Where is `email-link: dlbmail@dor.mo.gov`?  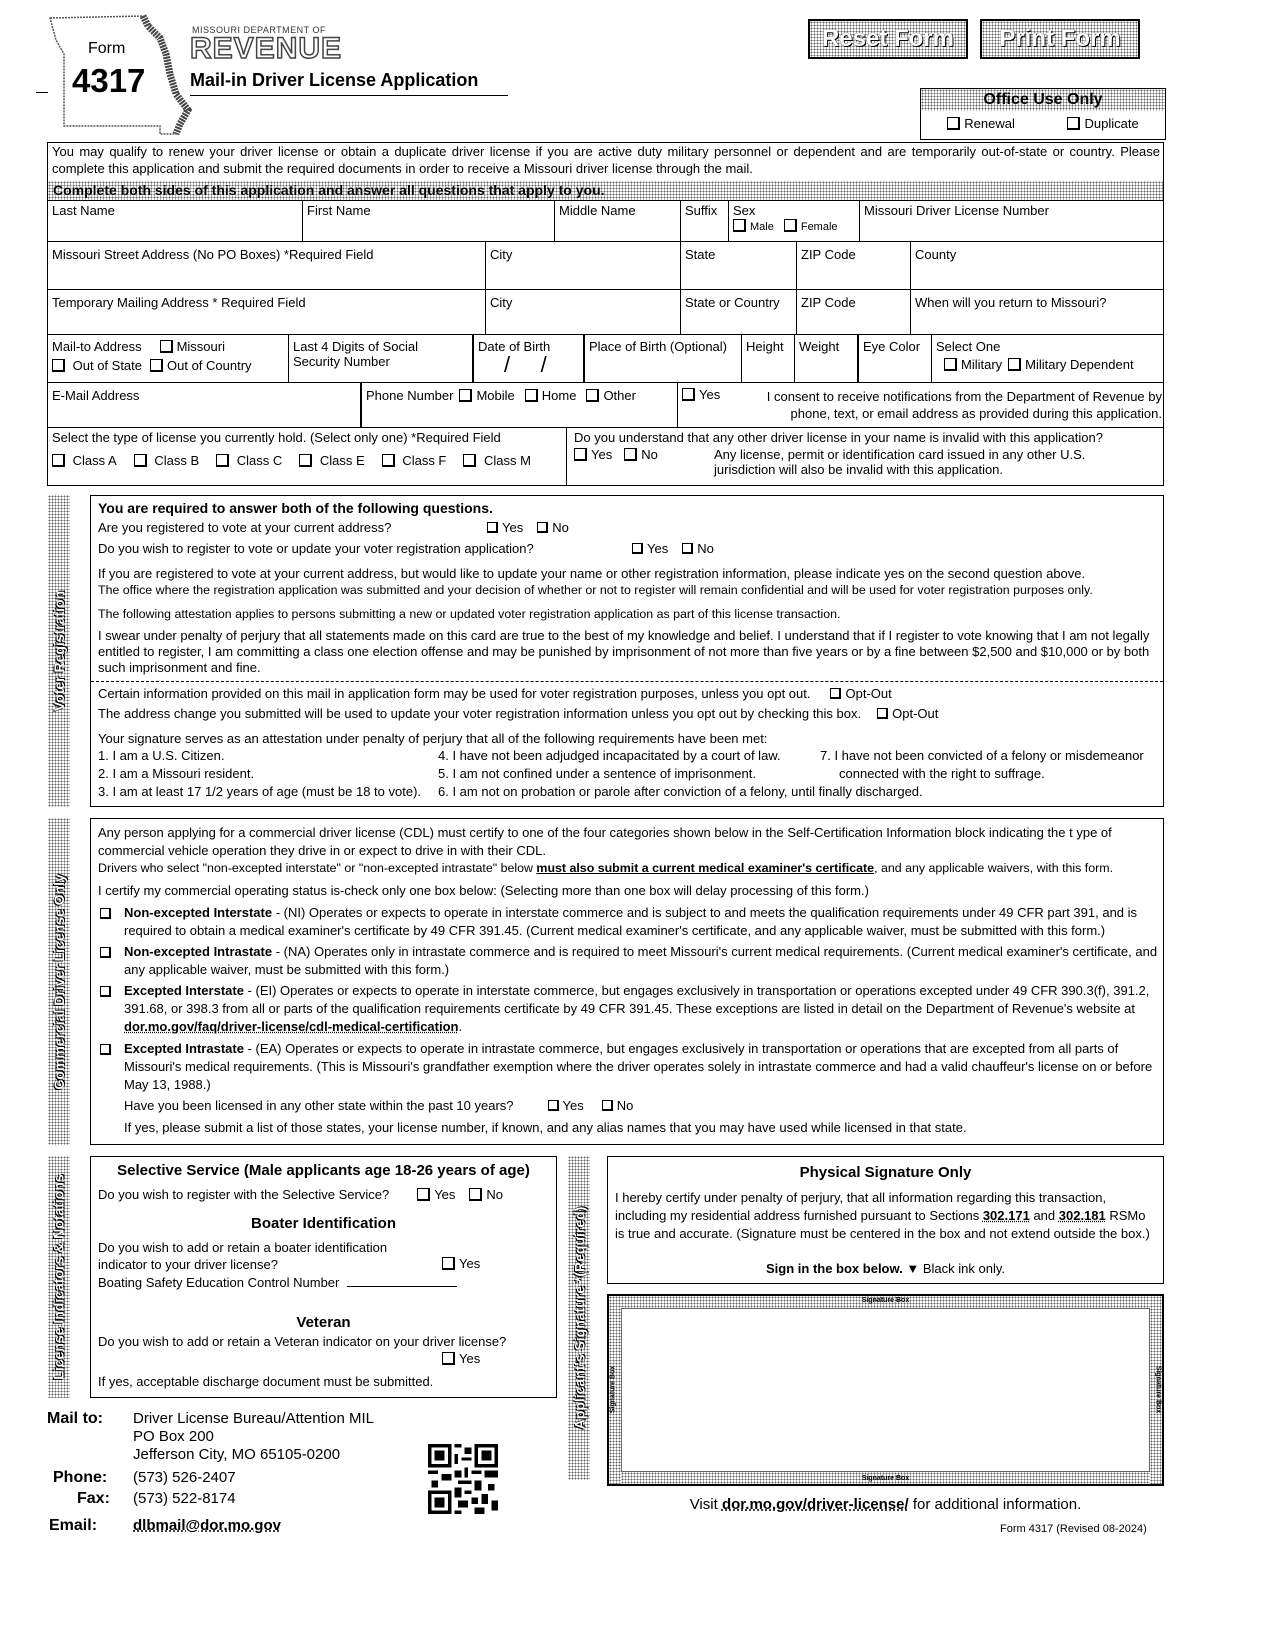
email-link: dlbmail@dor.mo.gov is located at coordinates (207, 1525).